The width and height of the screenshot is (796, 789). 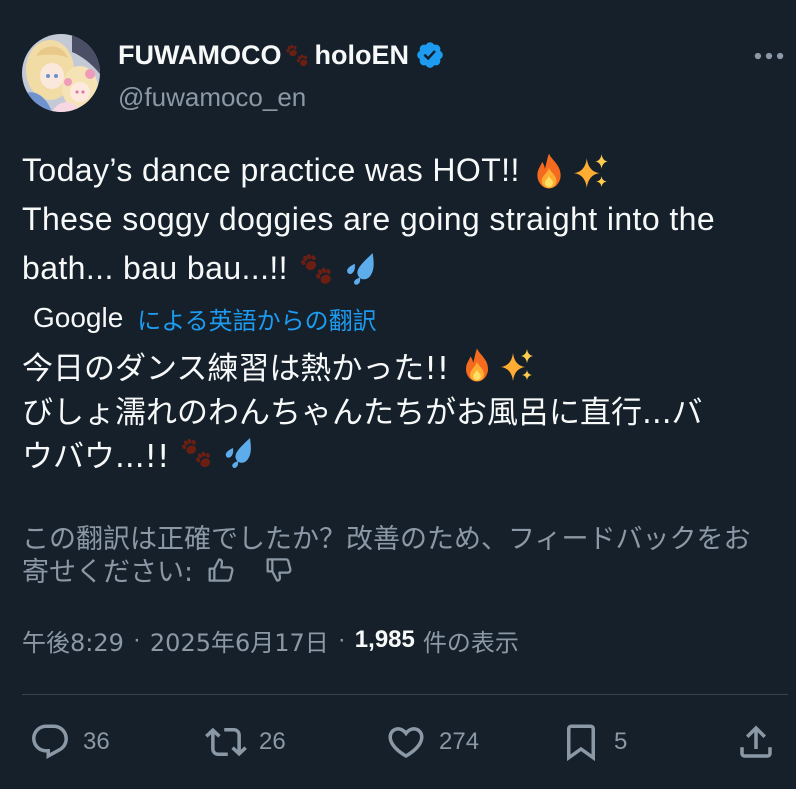 What do you see at coordinates (459, 742) in the screenshot?
I see `like-count: 274` at bounding box center [459, 742].